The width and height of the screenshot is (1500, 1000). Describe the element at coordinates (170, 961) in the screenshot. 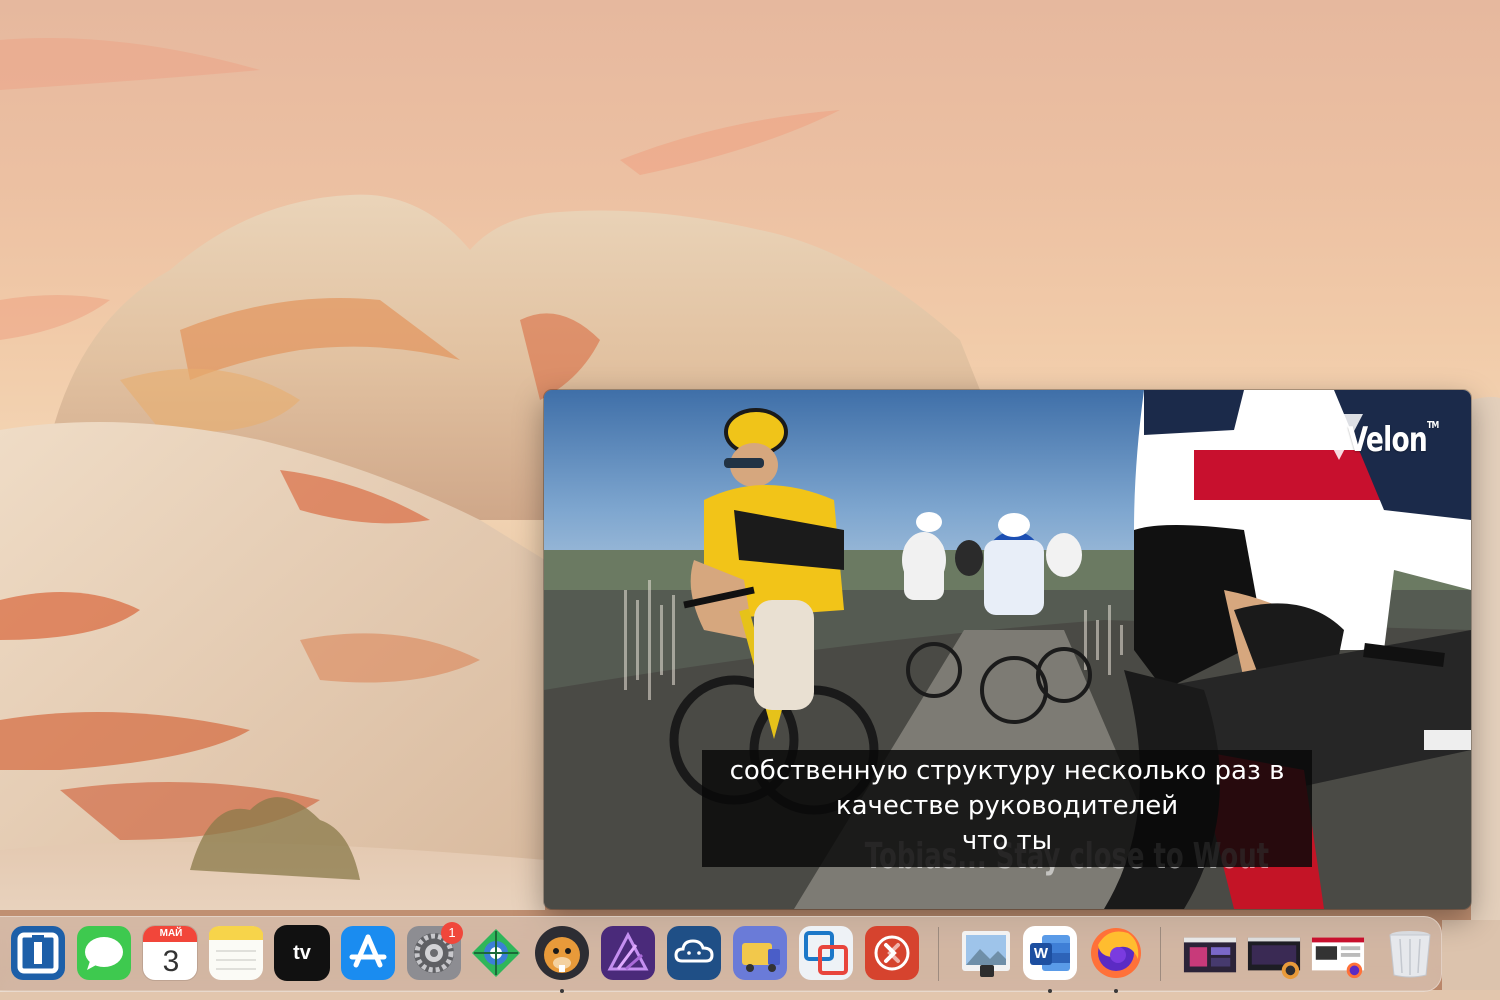

I see `calendar-day: 3` at that location.